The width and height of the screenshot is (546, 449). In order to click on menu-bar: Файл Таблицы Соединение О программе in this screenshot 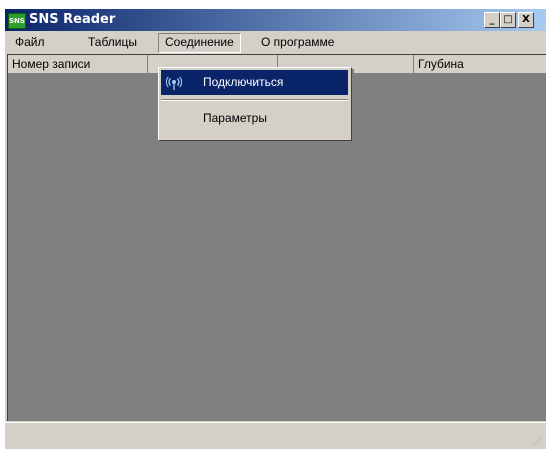, I will do `click(275, 42)`.